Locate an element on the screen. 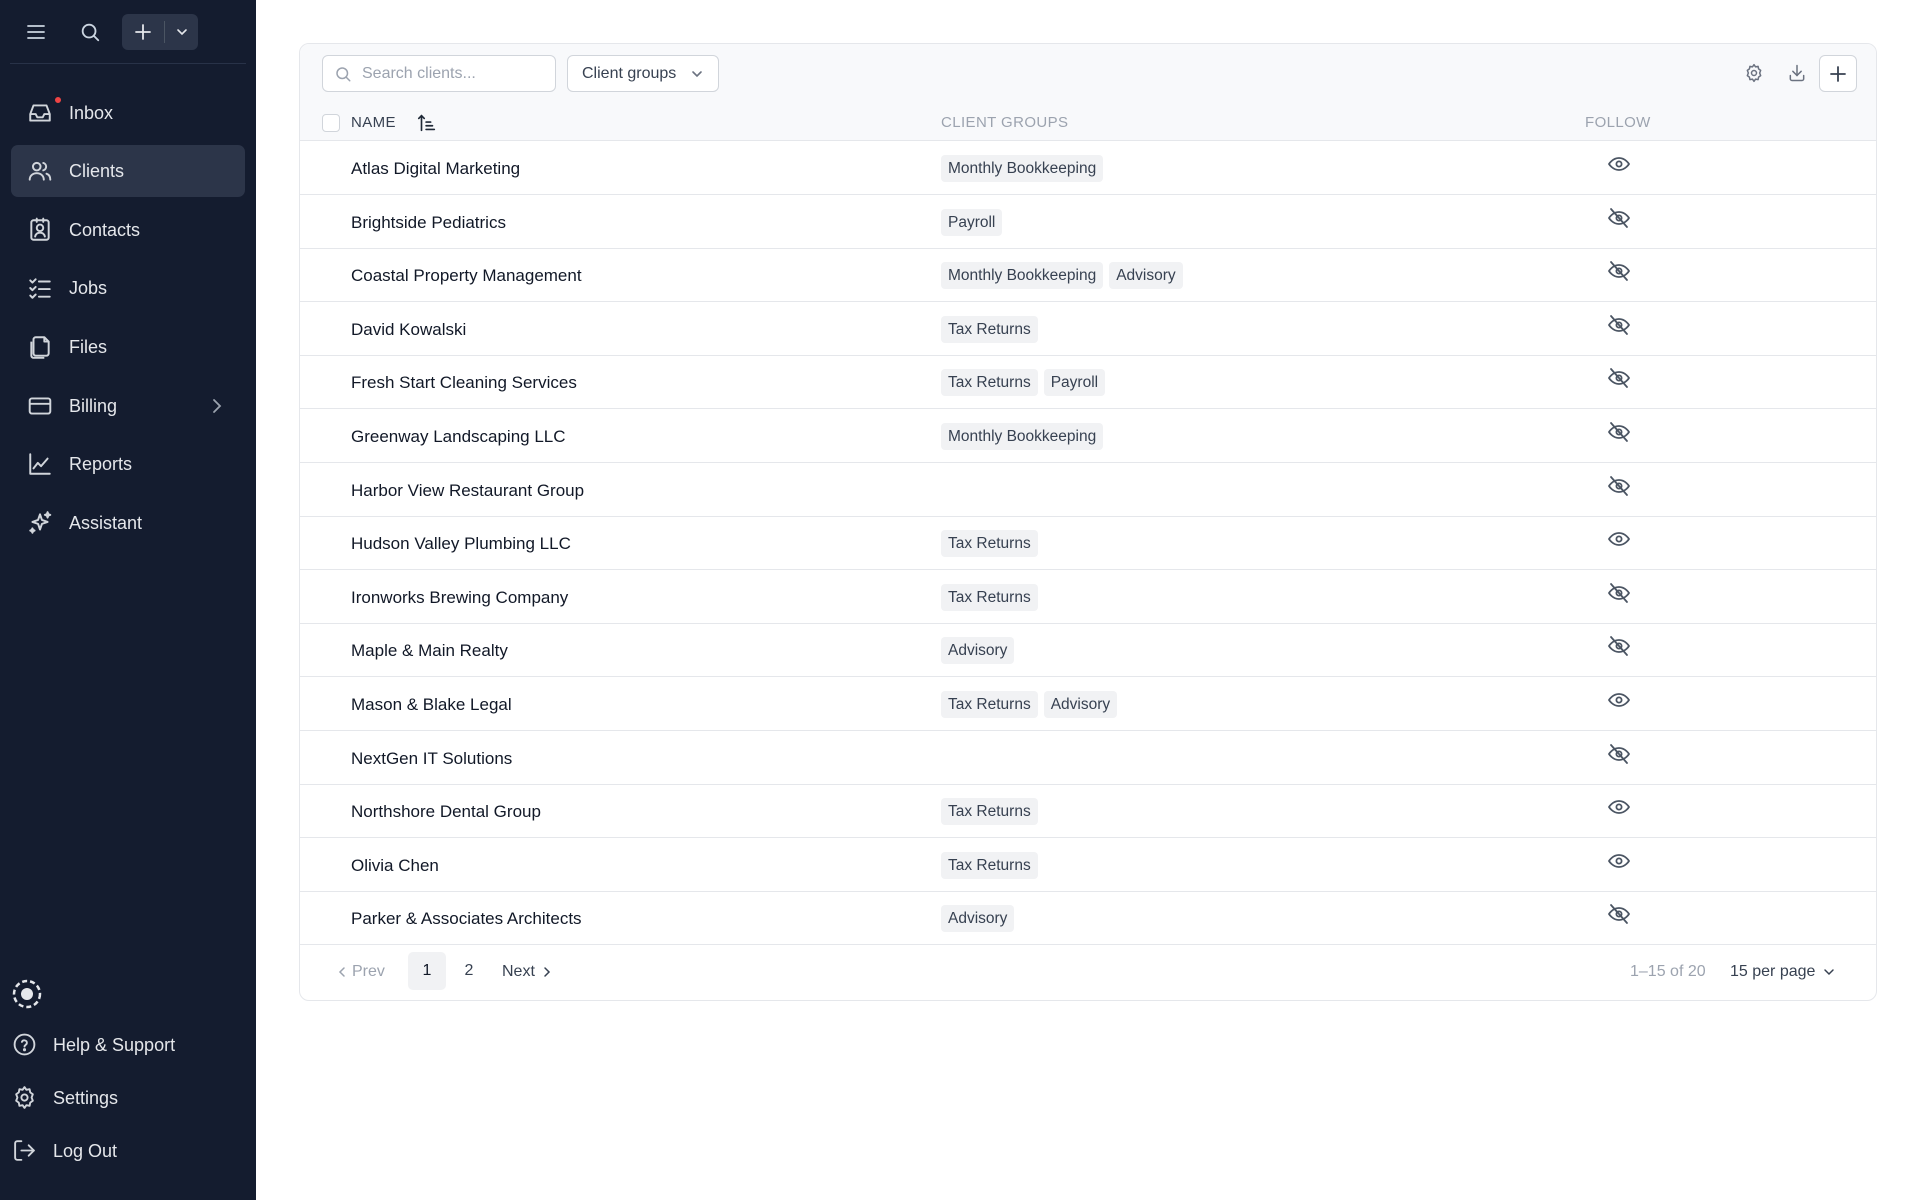 This screenshot has width=1920, height=1200. client-name: Atlas Digital Marketing is located at coordinates (435, 168).